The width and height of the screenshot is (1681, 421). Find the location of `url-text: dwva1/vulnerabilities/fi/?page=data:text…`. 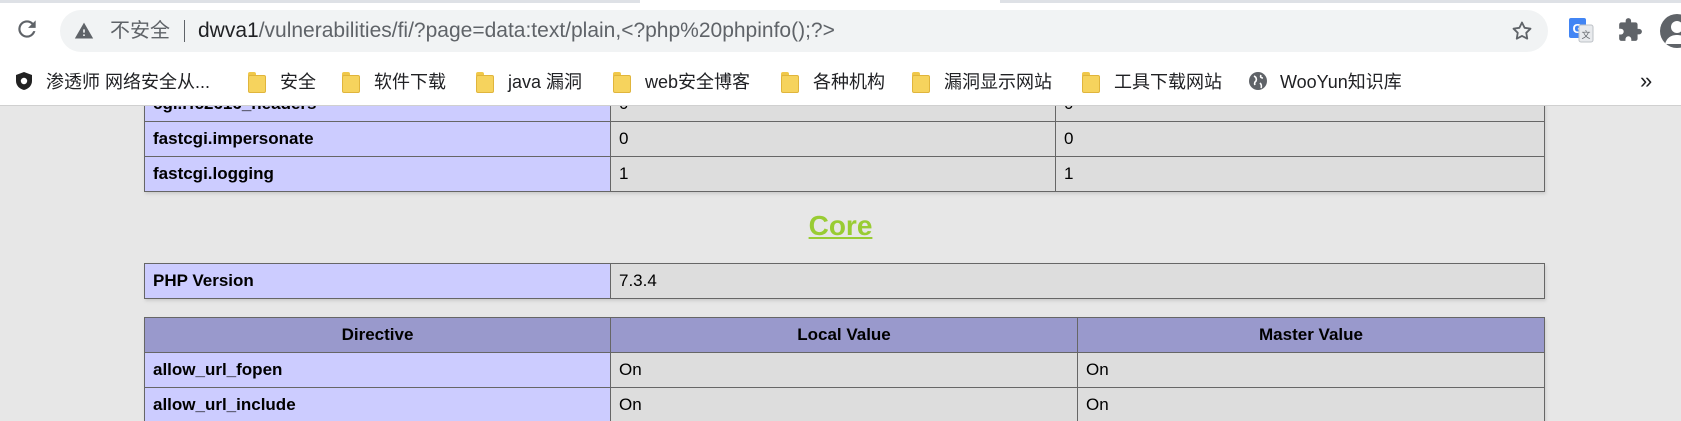

url-text: dwva1/vulnerabilities/fi/?page=data:text… is located at coordinates (516, 31).